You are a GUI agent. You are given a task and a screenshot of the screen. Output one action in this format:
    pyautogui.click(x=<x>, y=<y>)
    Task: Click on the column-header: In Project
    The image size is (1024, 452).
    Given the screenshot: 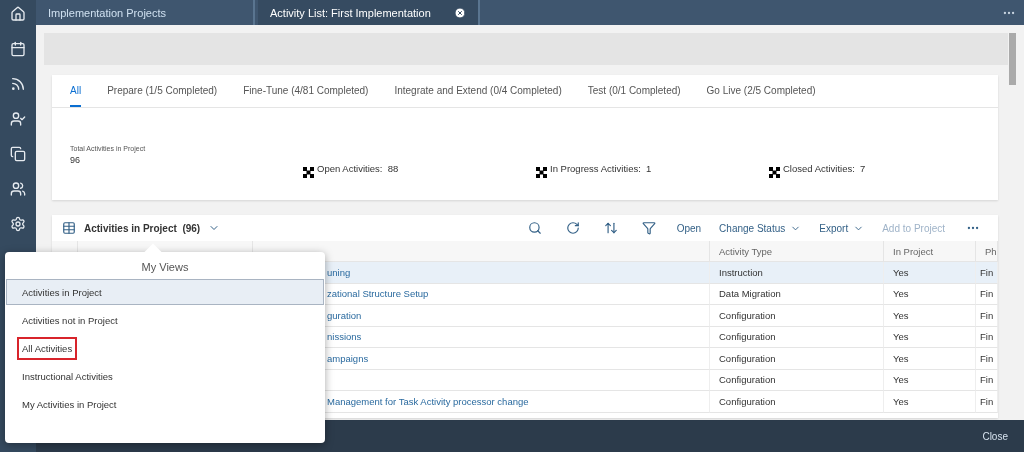 What is the action you would take?
    pyautogui.click(x=930, y=251)
    